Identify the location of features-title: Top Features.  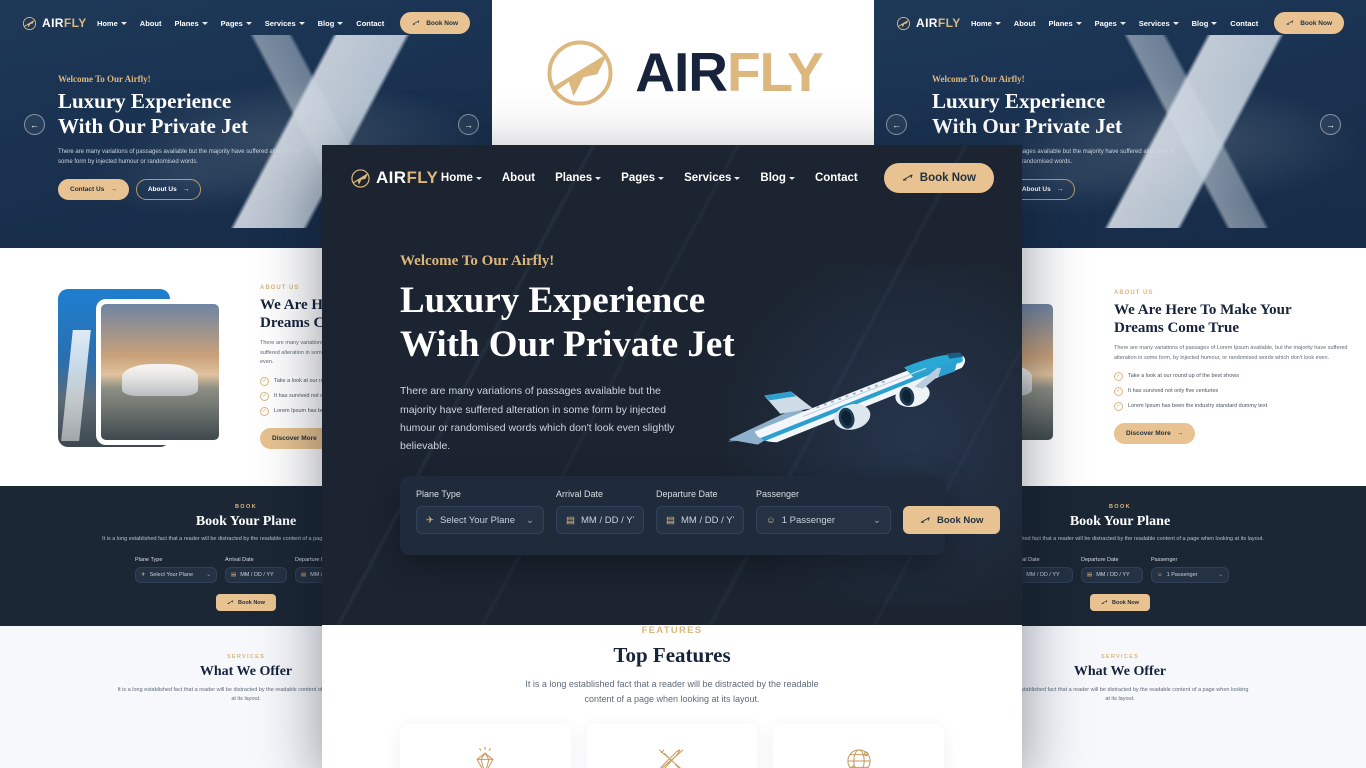
(672, 655).